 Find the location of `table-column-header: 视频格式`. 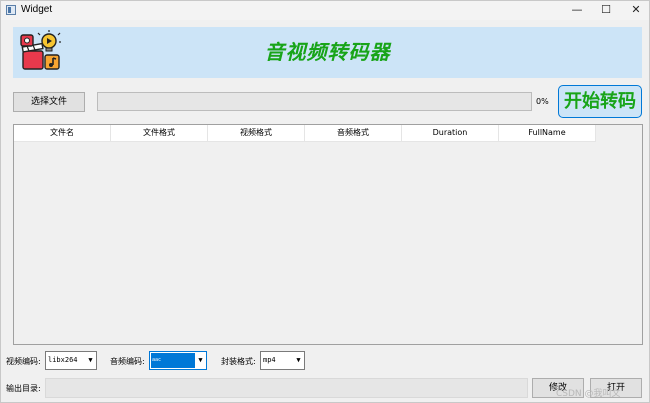

table-column-header: 视频格式 is located at coordinates (256, 133).